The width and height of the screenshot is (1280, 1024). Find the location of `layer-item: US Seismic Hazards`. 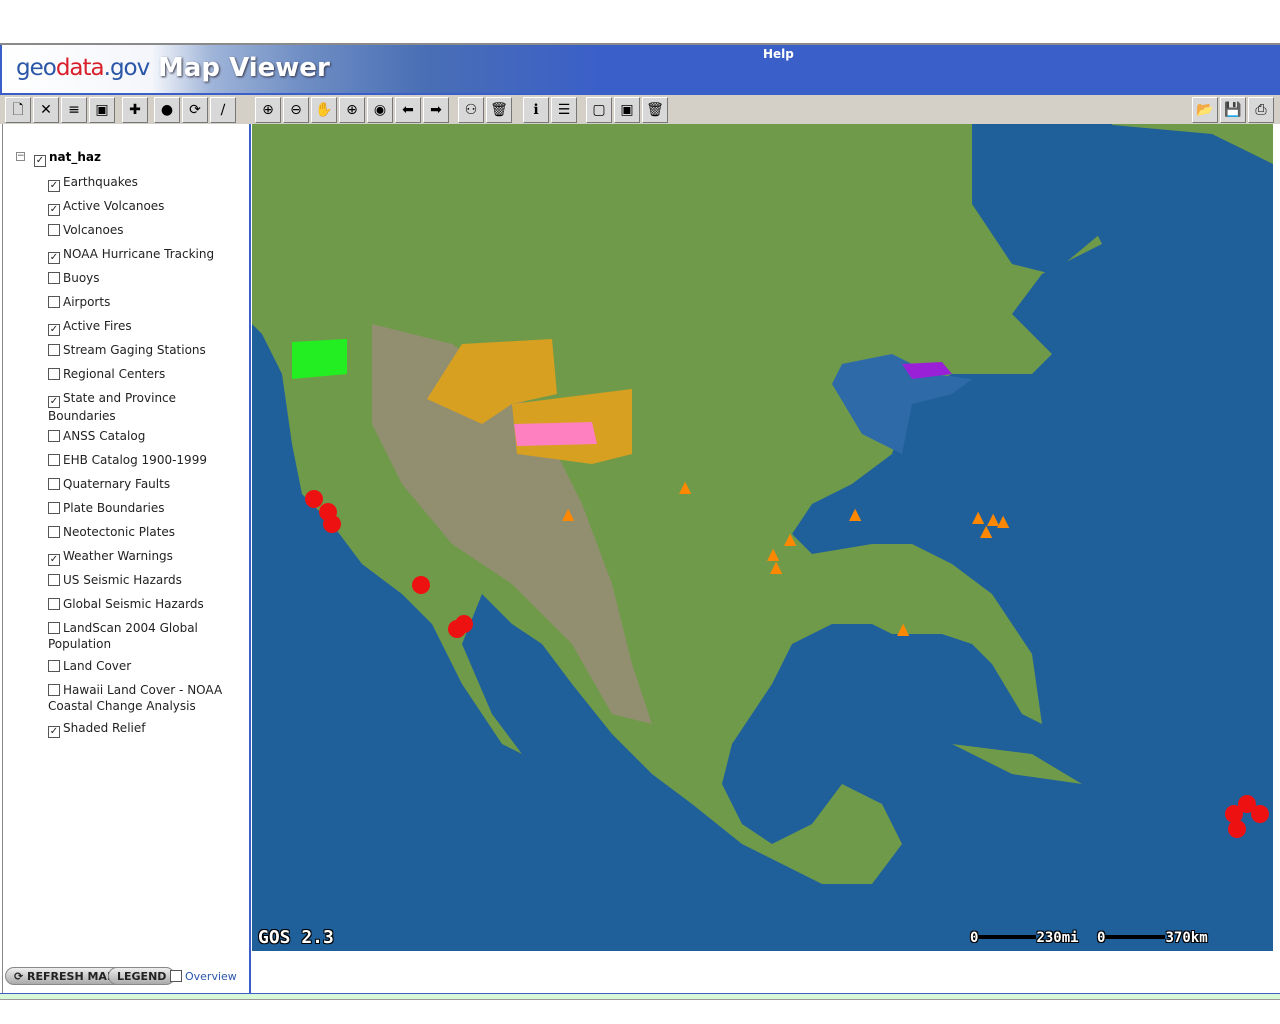

layer-item: US Seismic Hazards is located at coordinates (143, 580).